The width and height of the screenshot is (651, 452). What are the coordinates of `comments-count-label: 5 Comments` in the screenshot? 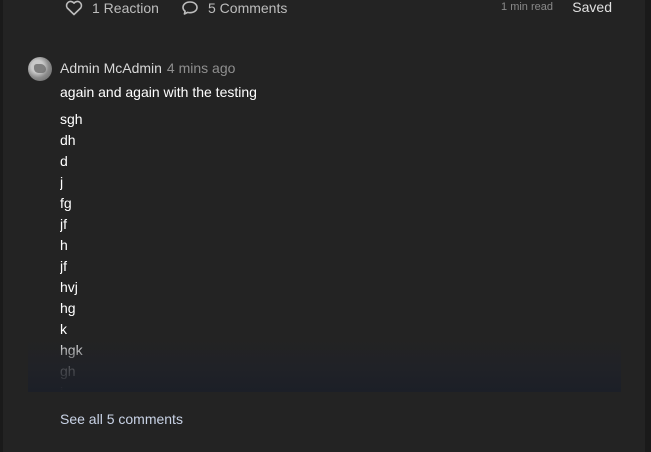 It's located at (248, 8).